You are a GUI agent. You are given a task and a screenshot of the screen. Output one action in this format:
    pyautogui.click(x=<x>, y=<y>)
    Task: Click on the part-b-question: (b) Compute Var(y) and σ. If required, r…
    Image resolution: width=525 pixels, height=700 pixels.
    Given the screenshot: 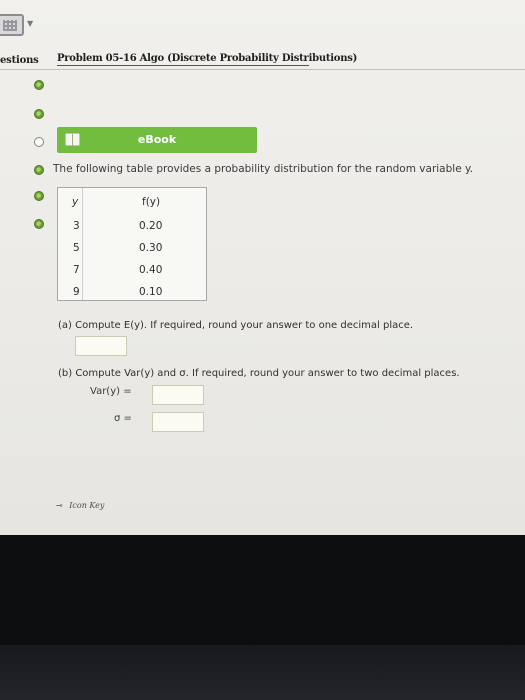 What is the action you would take?
    pyautogui.click(x=259, y=373)
    